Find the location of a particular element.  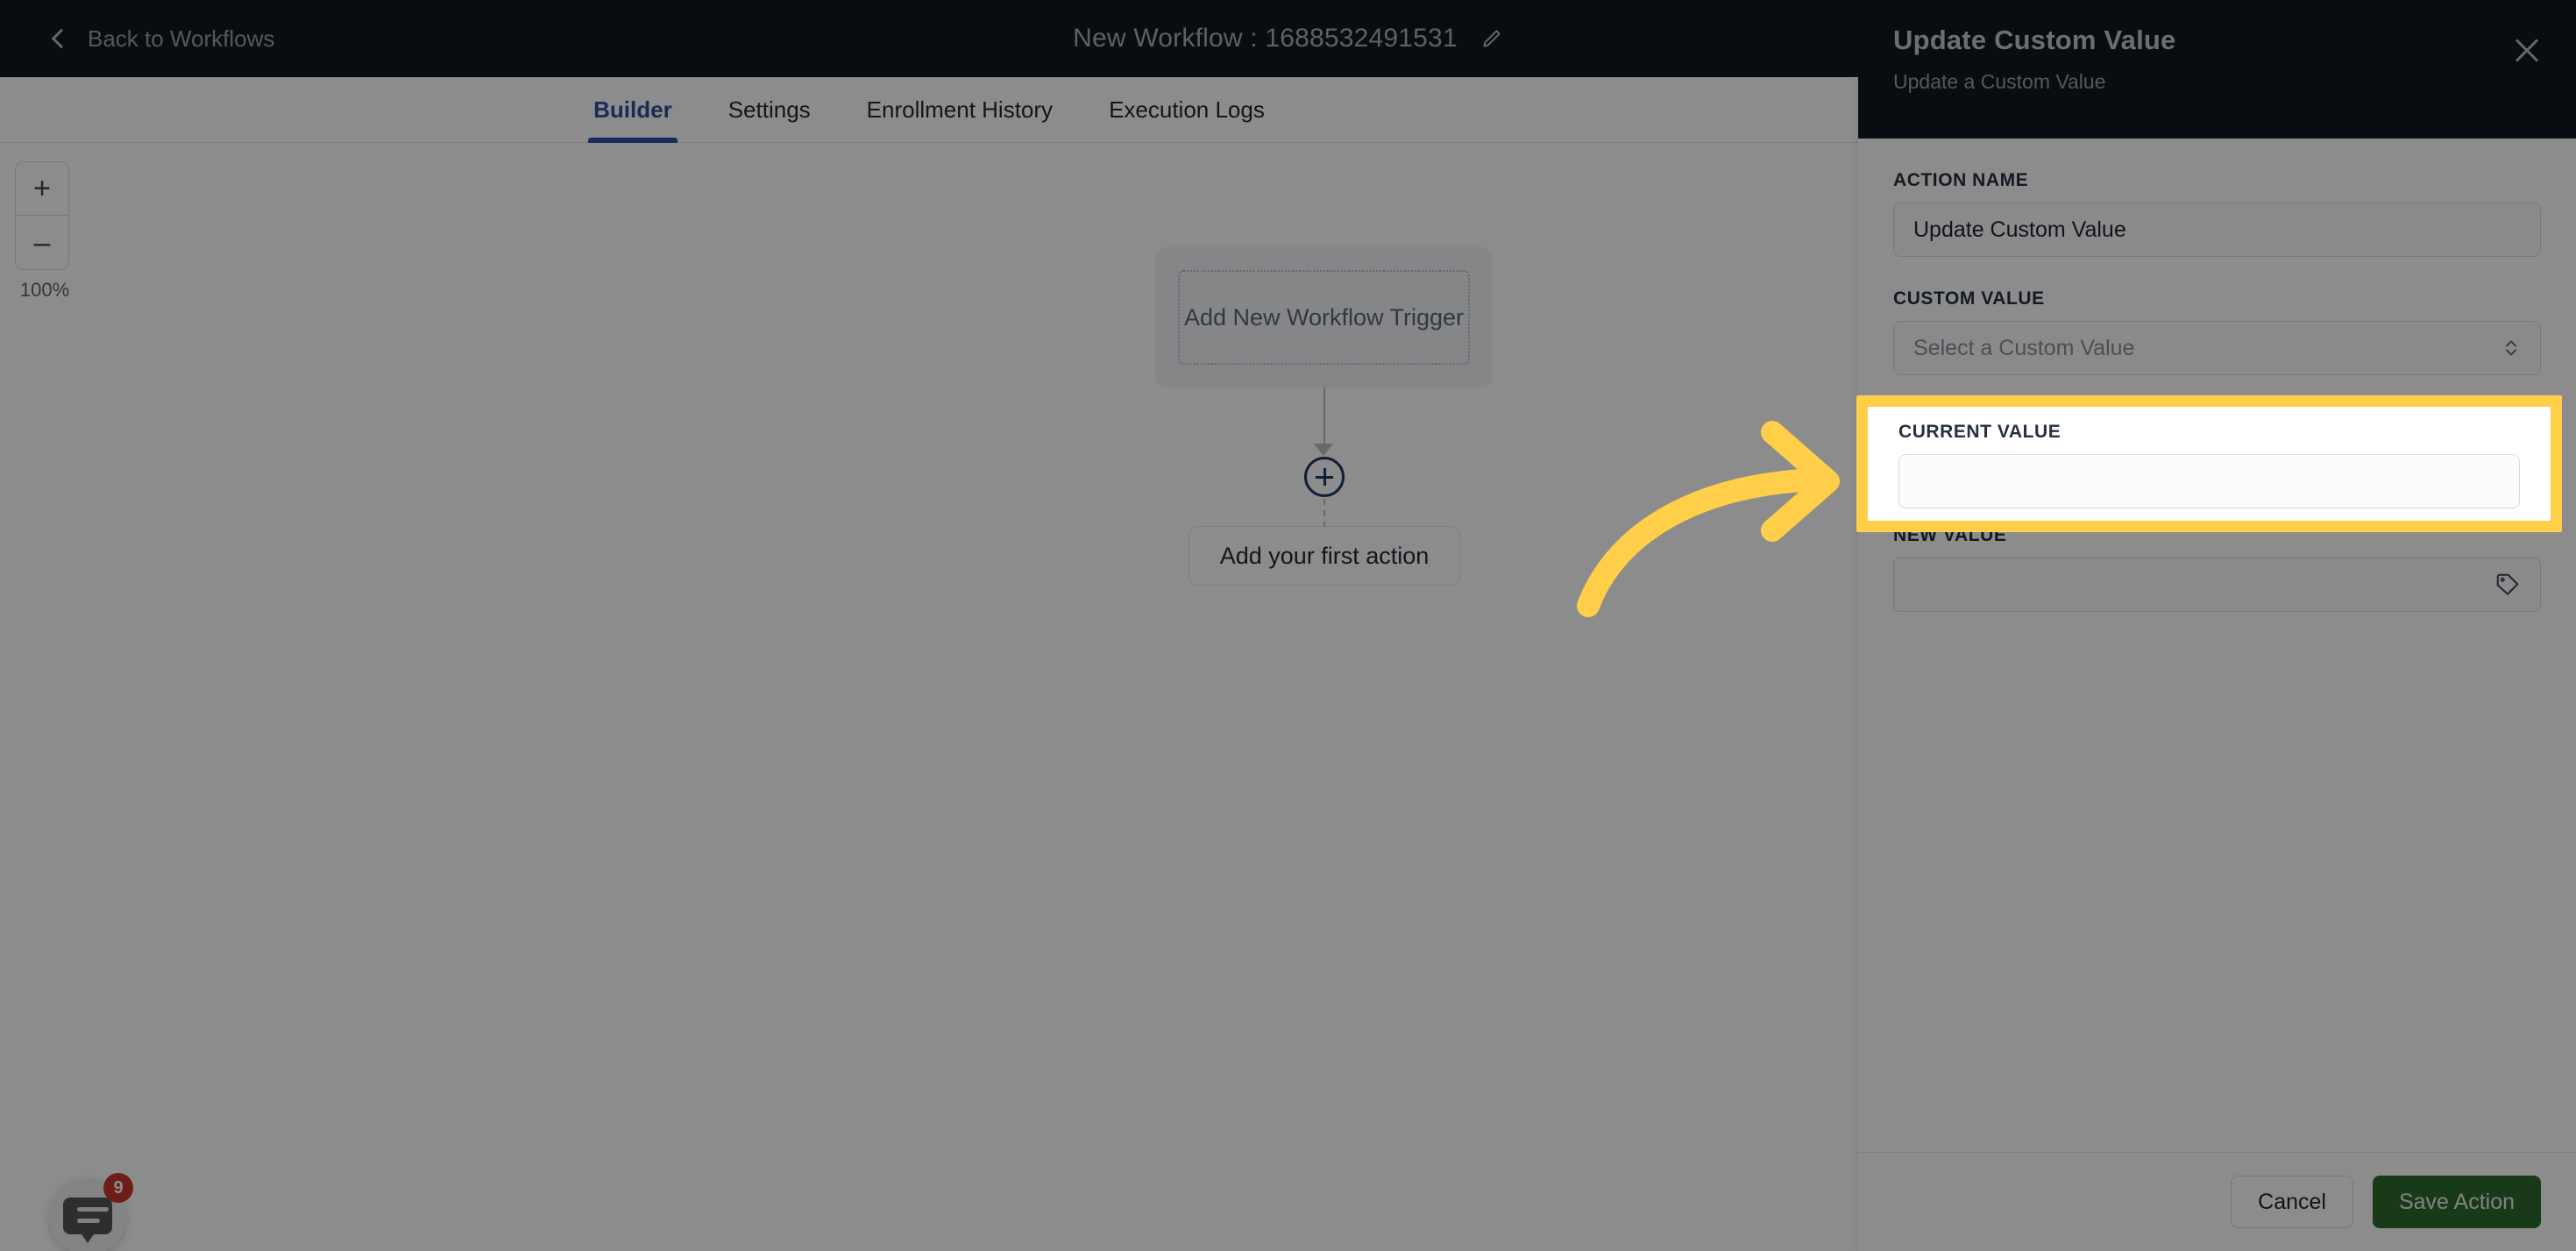

tab-settings-label: Settings is located at coordinates (769, 109).